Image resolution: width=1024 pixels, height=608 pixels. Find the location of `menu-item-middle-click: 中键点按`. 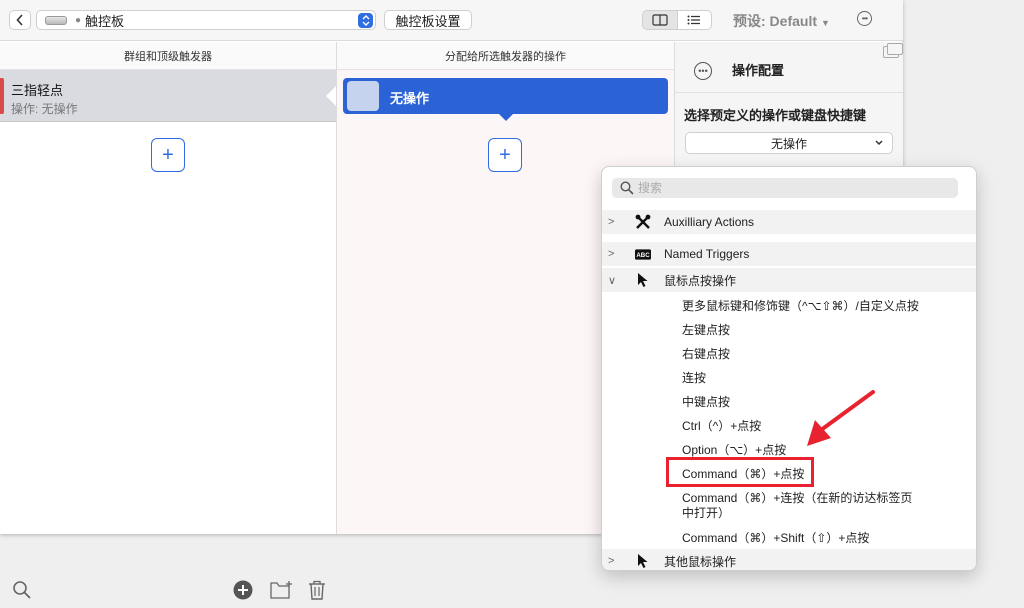

menu-item-middle-click: 中键点按 is located at coordinates (706, 402).